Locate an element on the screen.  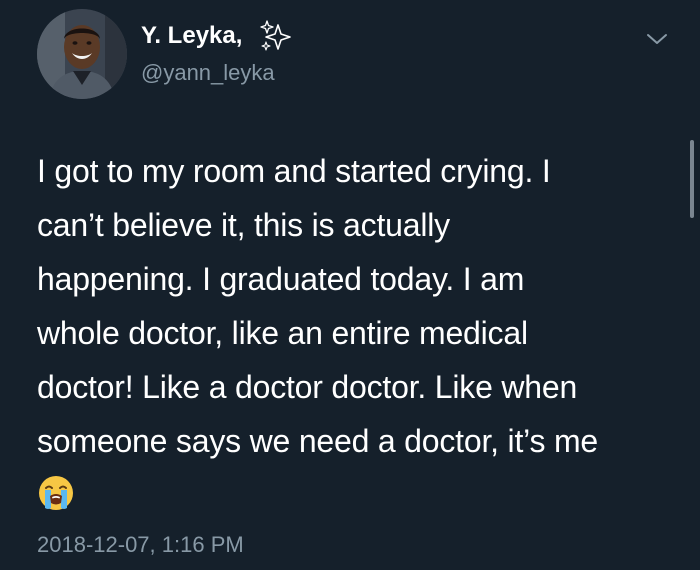
tweet-text-line: someone says we need a doctor, it’s me is located at coordinates (318, 441).